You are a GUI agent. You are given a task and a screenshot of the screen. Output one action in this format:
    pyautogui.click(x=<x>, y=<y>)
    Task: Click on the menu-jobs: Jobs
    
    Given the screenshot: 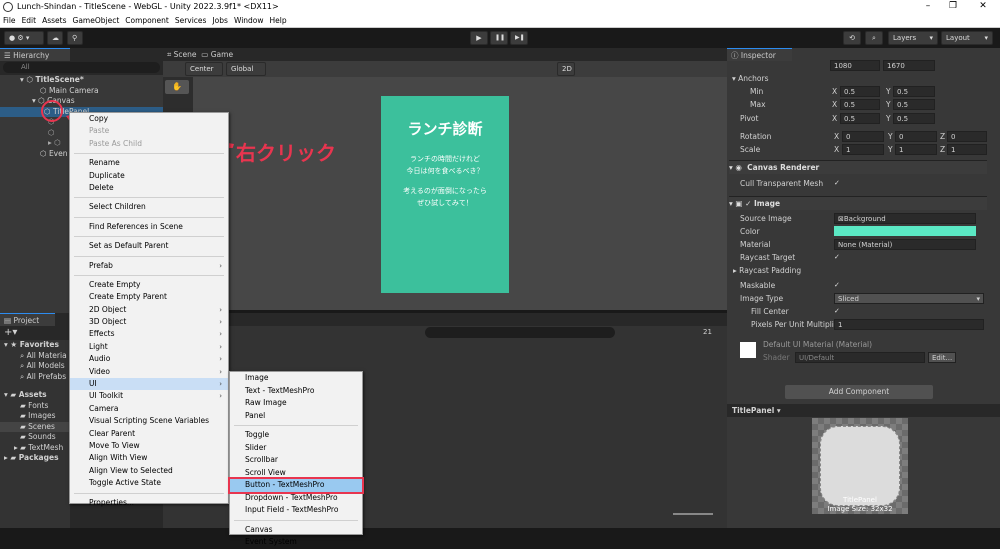 What is the action you would take?
    pyautogui.click(x=219, y=20)
    